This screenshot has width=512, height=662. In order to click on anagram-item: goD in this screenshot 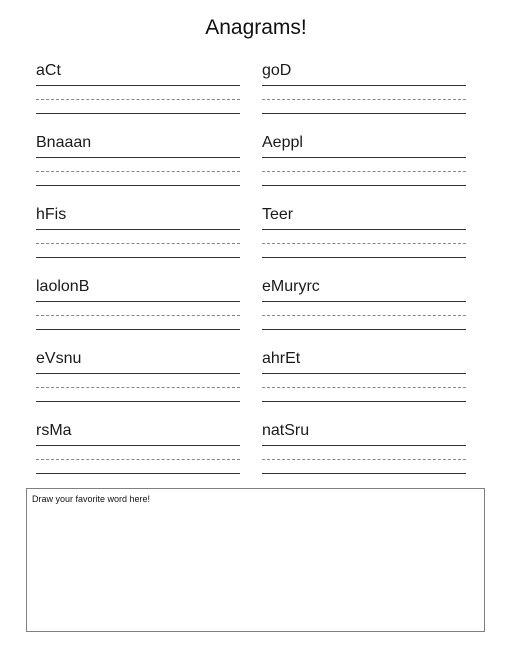, I will do `click(364, 97)`.